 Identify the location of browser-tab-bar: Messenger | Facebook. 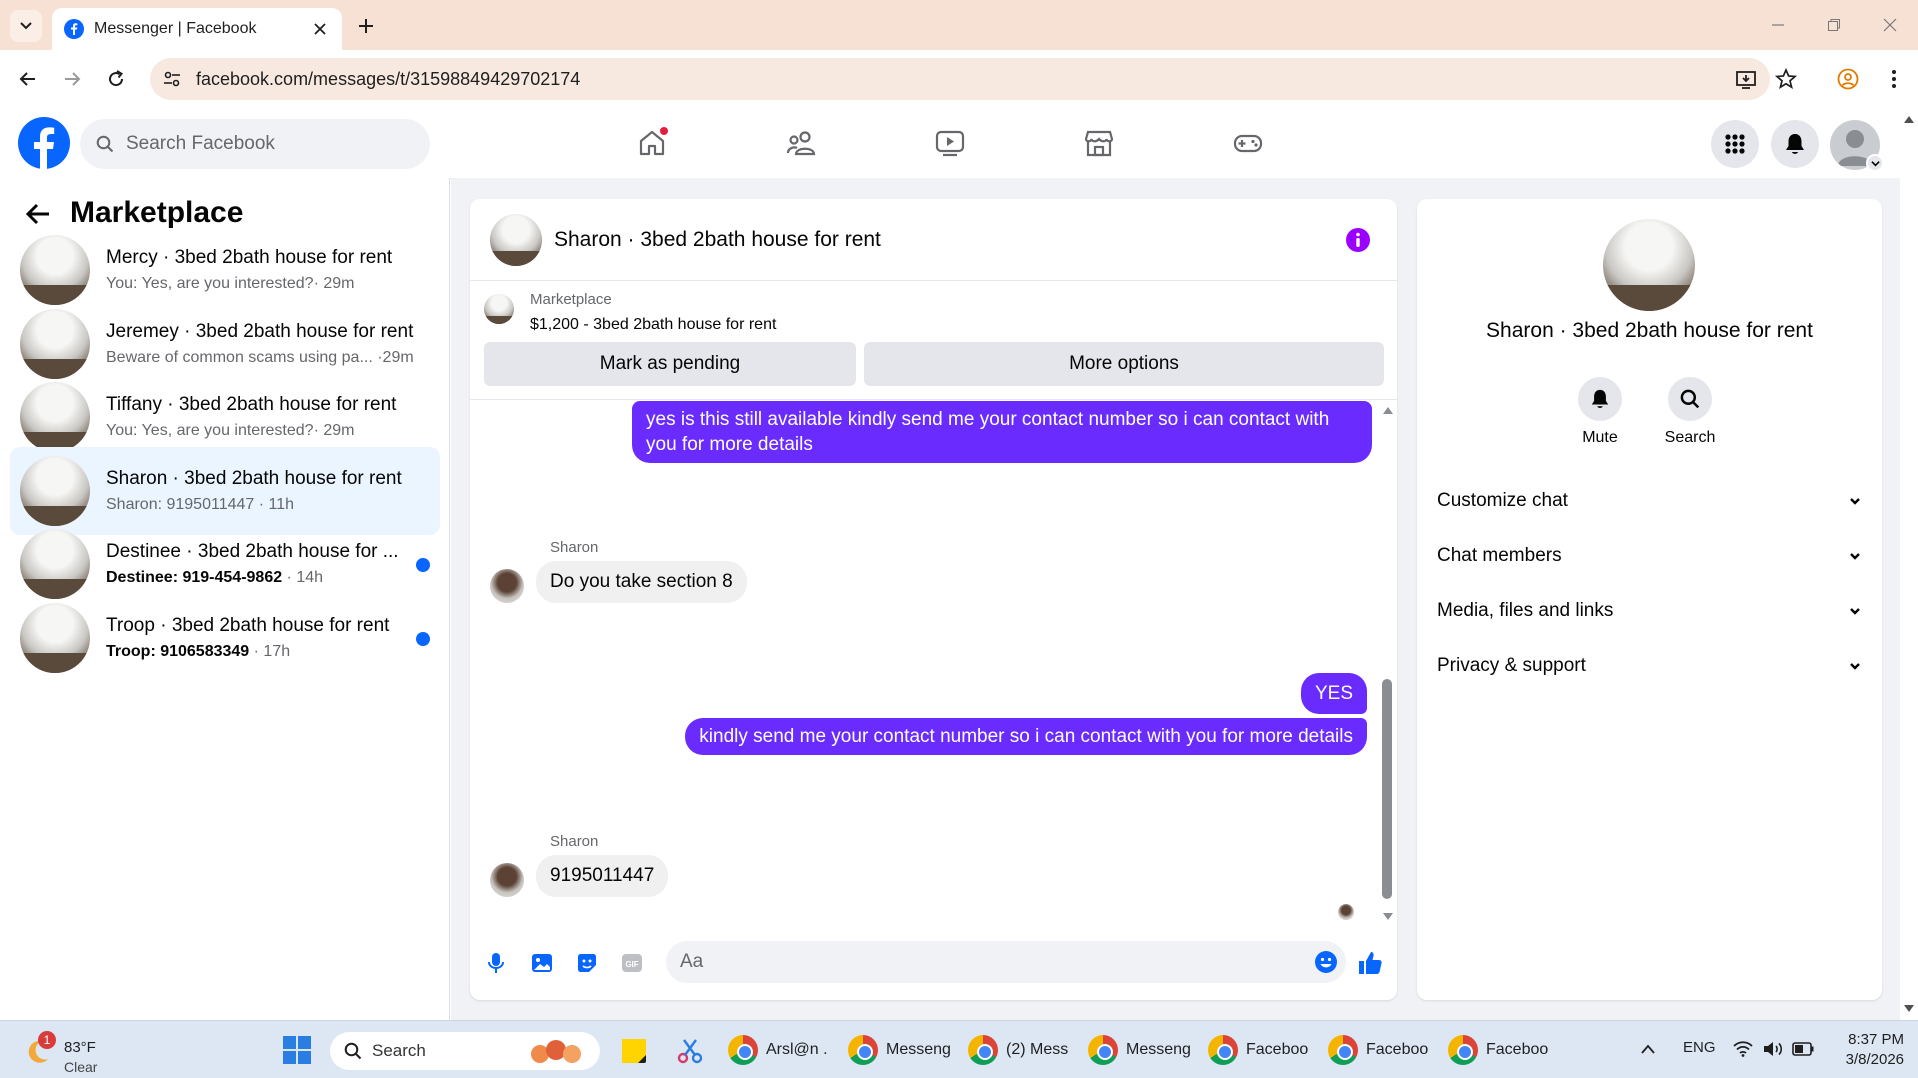
(959, 25).